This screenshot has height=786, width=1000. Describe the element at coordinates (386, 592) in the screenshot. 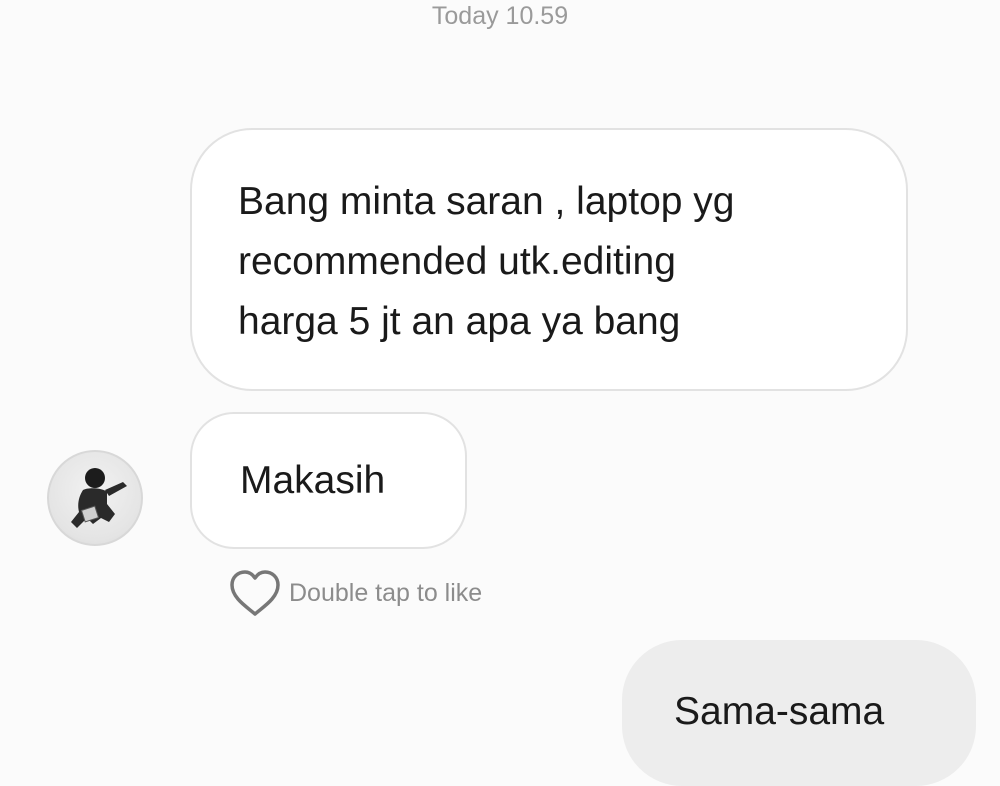

I see `like-hint-text: Double tap to like` at that location.